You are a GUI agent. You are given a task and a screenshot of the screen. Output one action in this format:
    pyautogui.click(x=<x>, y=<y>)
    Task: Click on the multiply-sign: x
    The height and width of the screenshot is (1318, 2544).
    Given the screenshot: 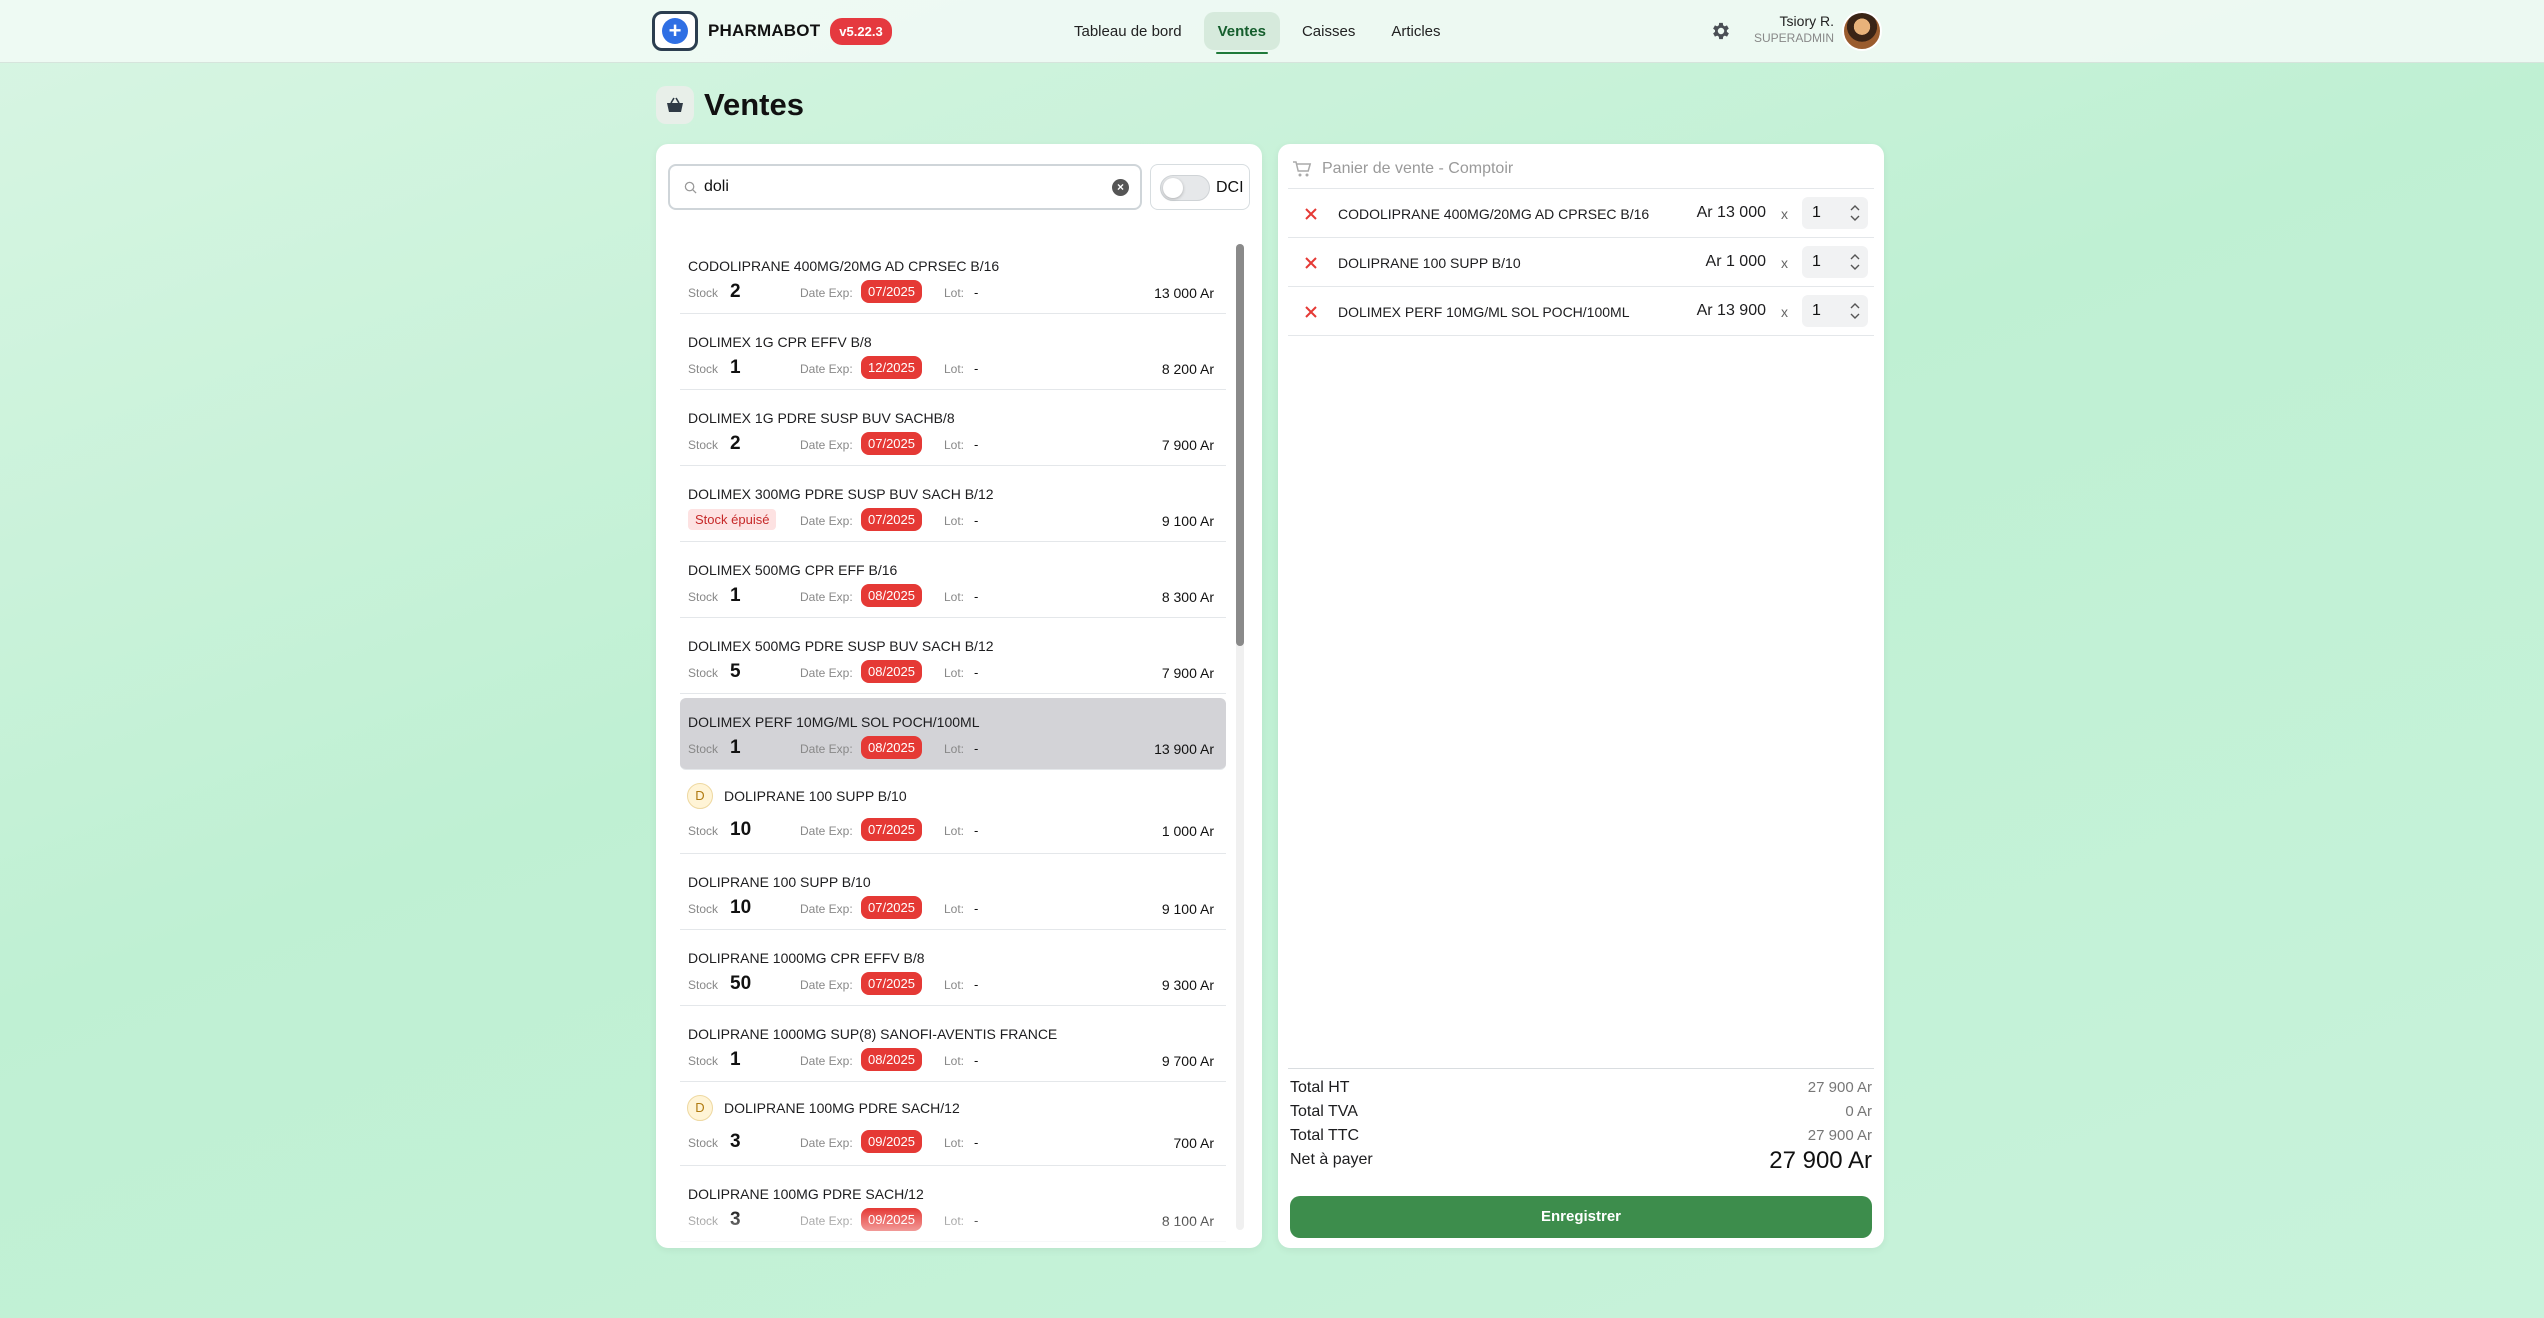 What is the action you would take?
    pyautogui.click(x=1784, y=214)
    